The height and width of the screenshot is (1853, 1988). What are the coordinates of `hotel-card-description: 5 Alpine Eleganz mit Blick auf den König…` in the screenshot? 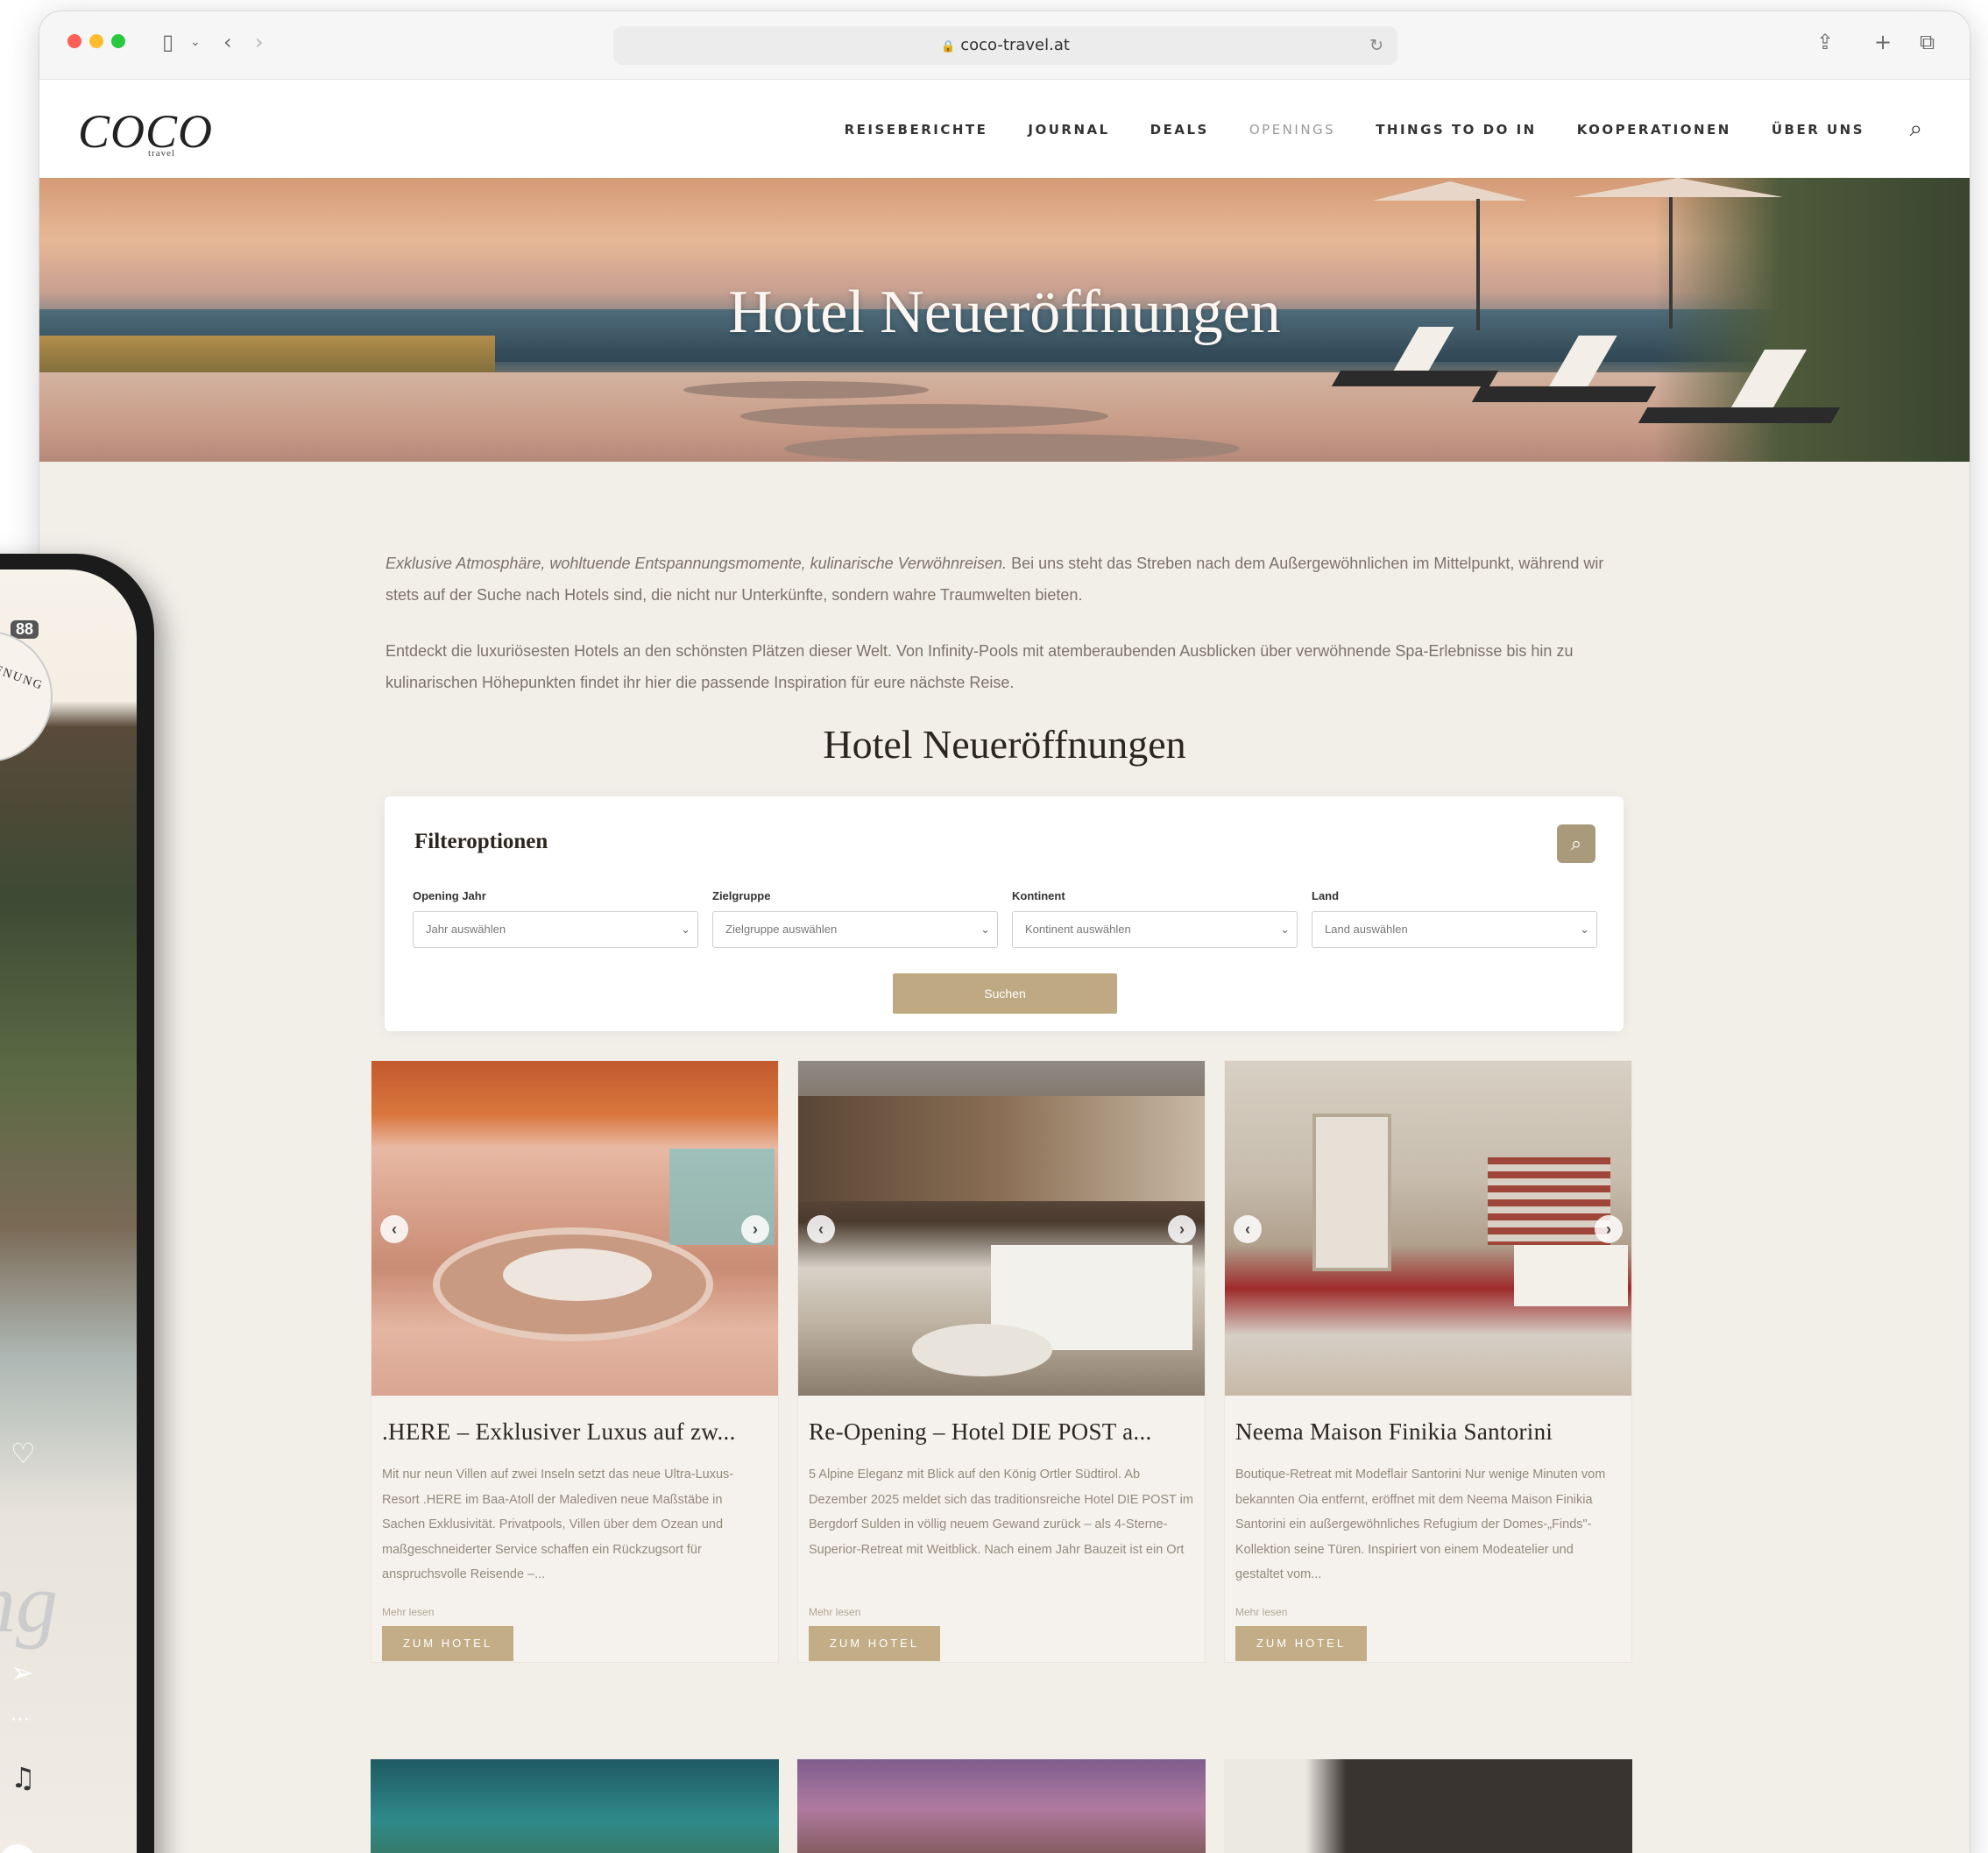 It's located at (1001, 1512).